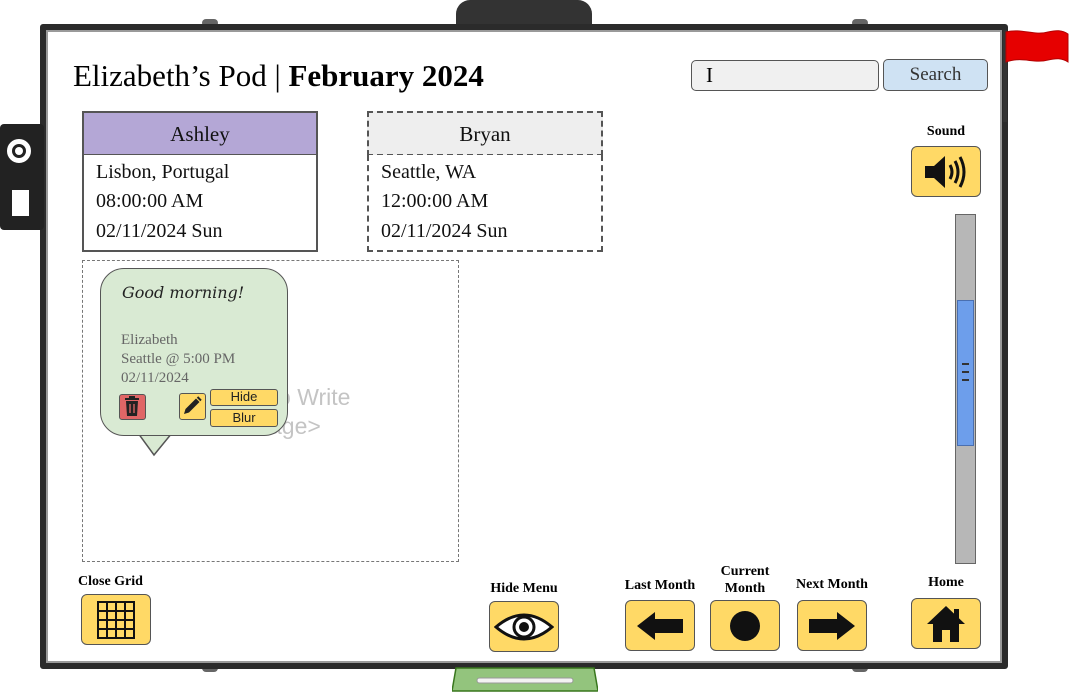  What do you see at coordinates (163, 172) in the screenshot?
I see `member-location: Lisbon, Portugal` at bounding box center [163, 172].